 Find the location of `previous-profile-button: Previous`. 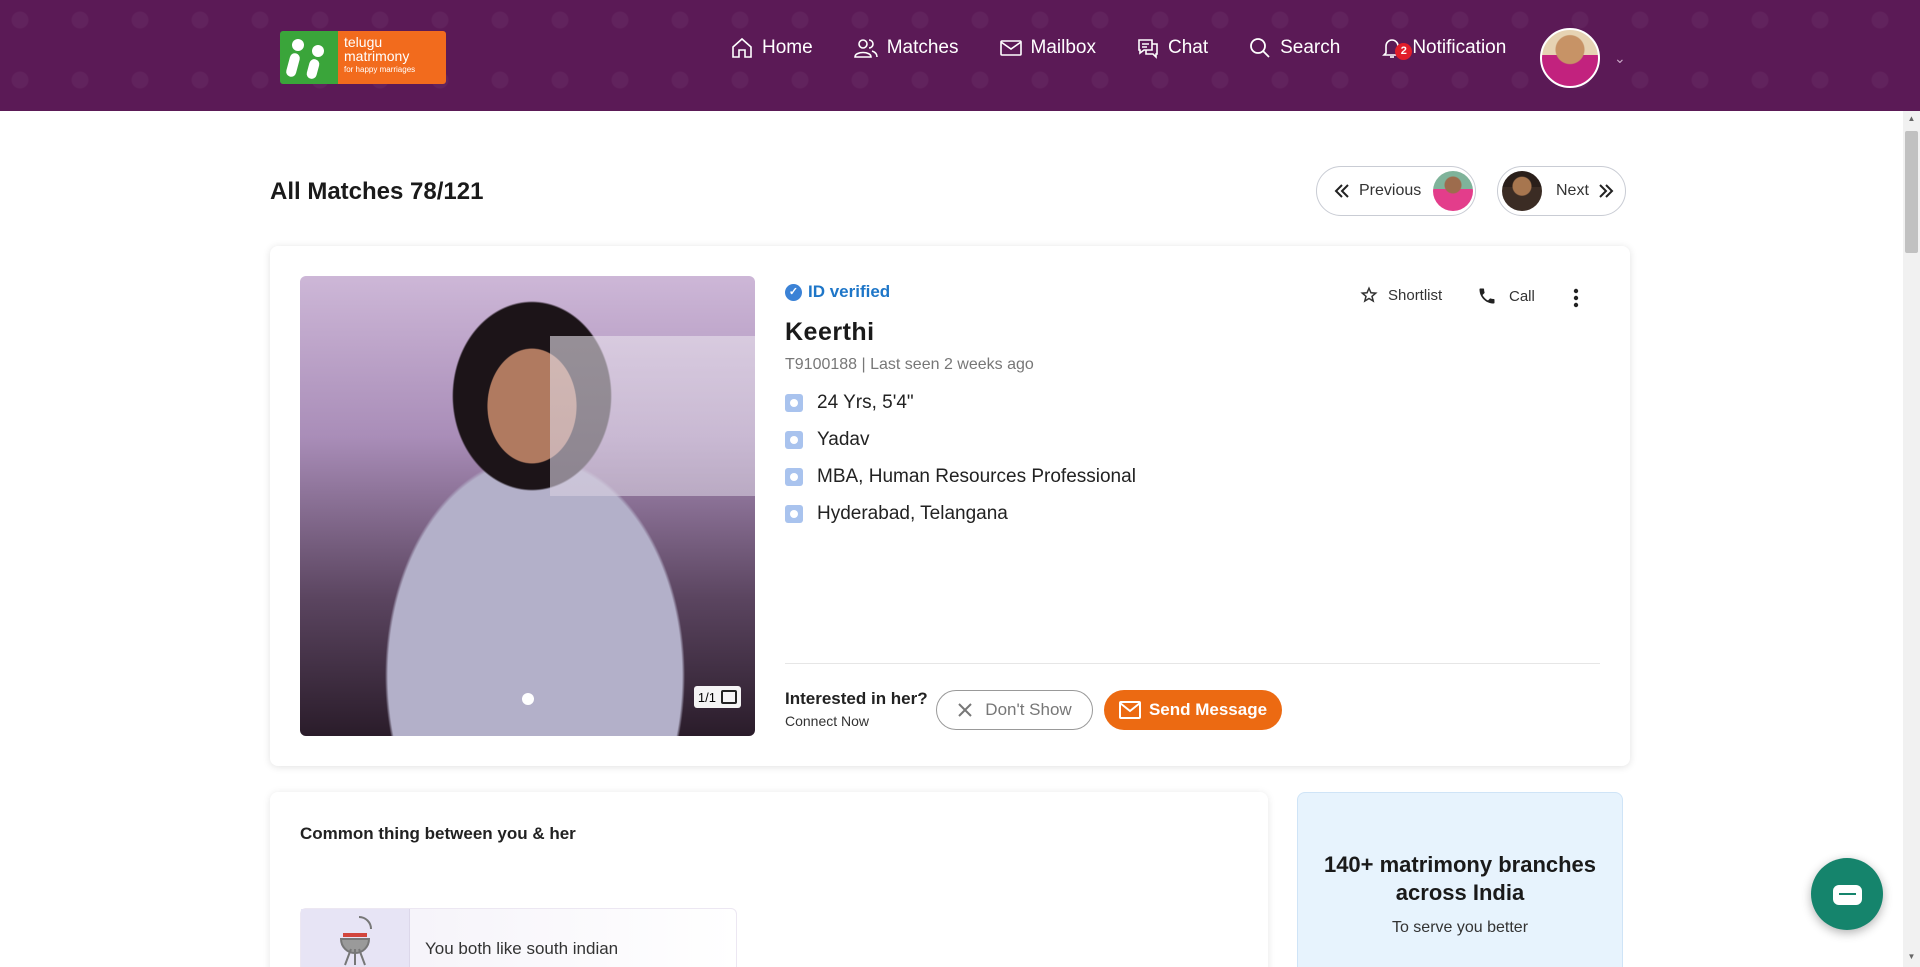

previous-profile-button: Previous is located at coordinates (1396, 191).